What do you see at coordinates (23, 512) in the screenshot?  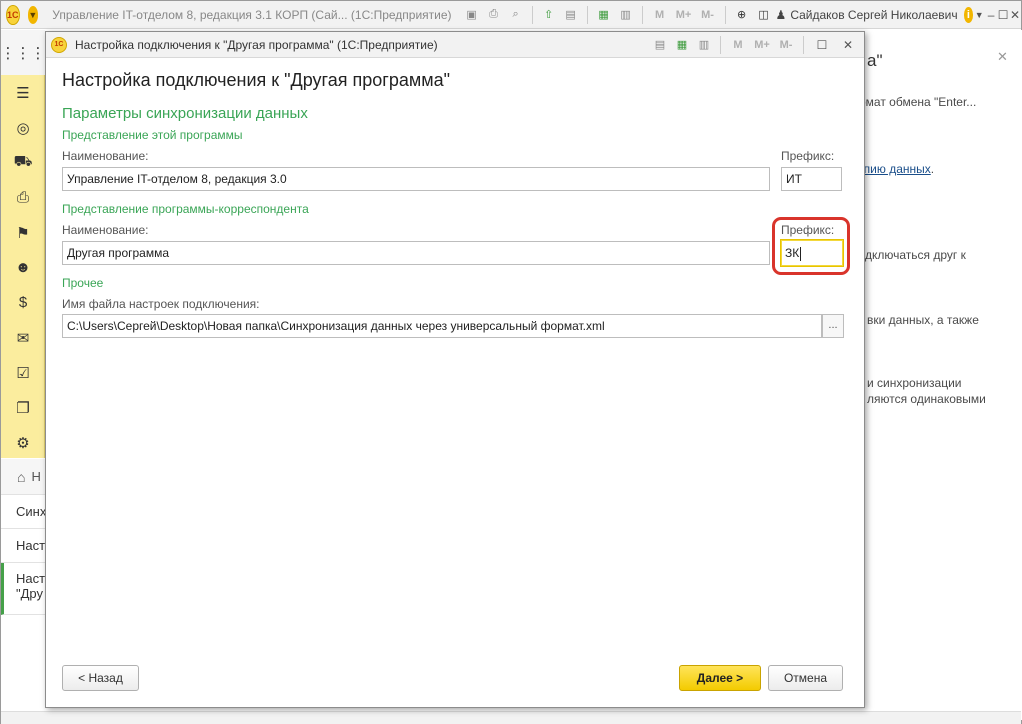 I see `open-window-item: Синх` at bounding box center [23, 512].